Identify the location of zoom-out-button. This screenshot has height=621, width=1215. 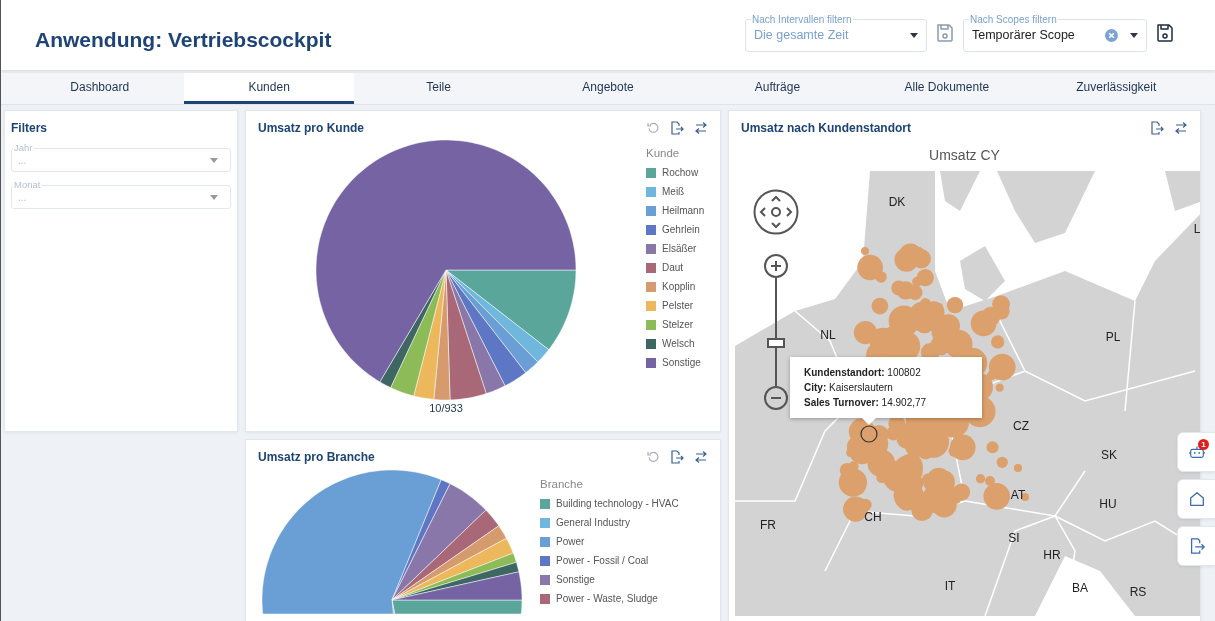
(776, 398).